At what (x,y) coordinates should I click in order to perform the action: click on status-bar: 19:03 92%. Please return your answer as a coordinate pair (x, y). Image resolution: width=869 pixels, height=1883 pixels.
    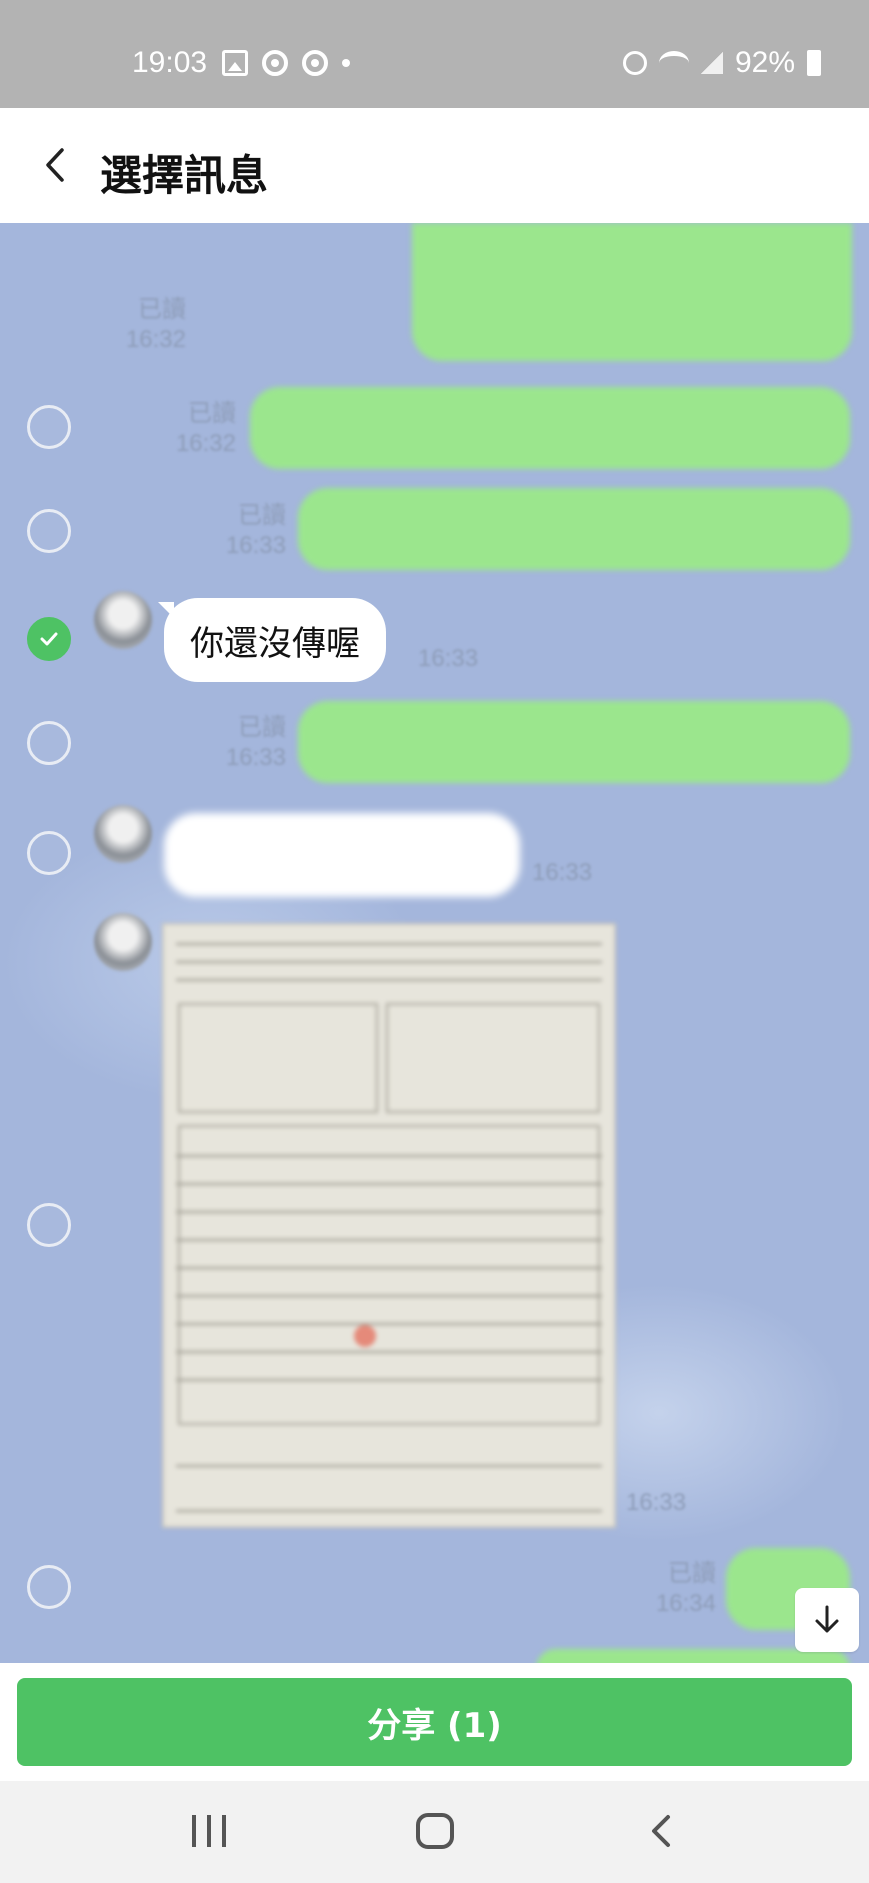
    Looking at the image, I should click on (434, 54).